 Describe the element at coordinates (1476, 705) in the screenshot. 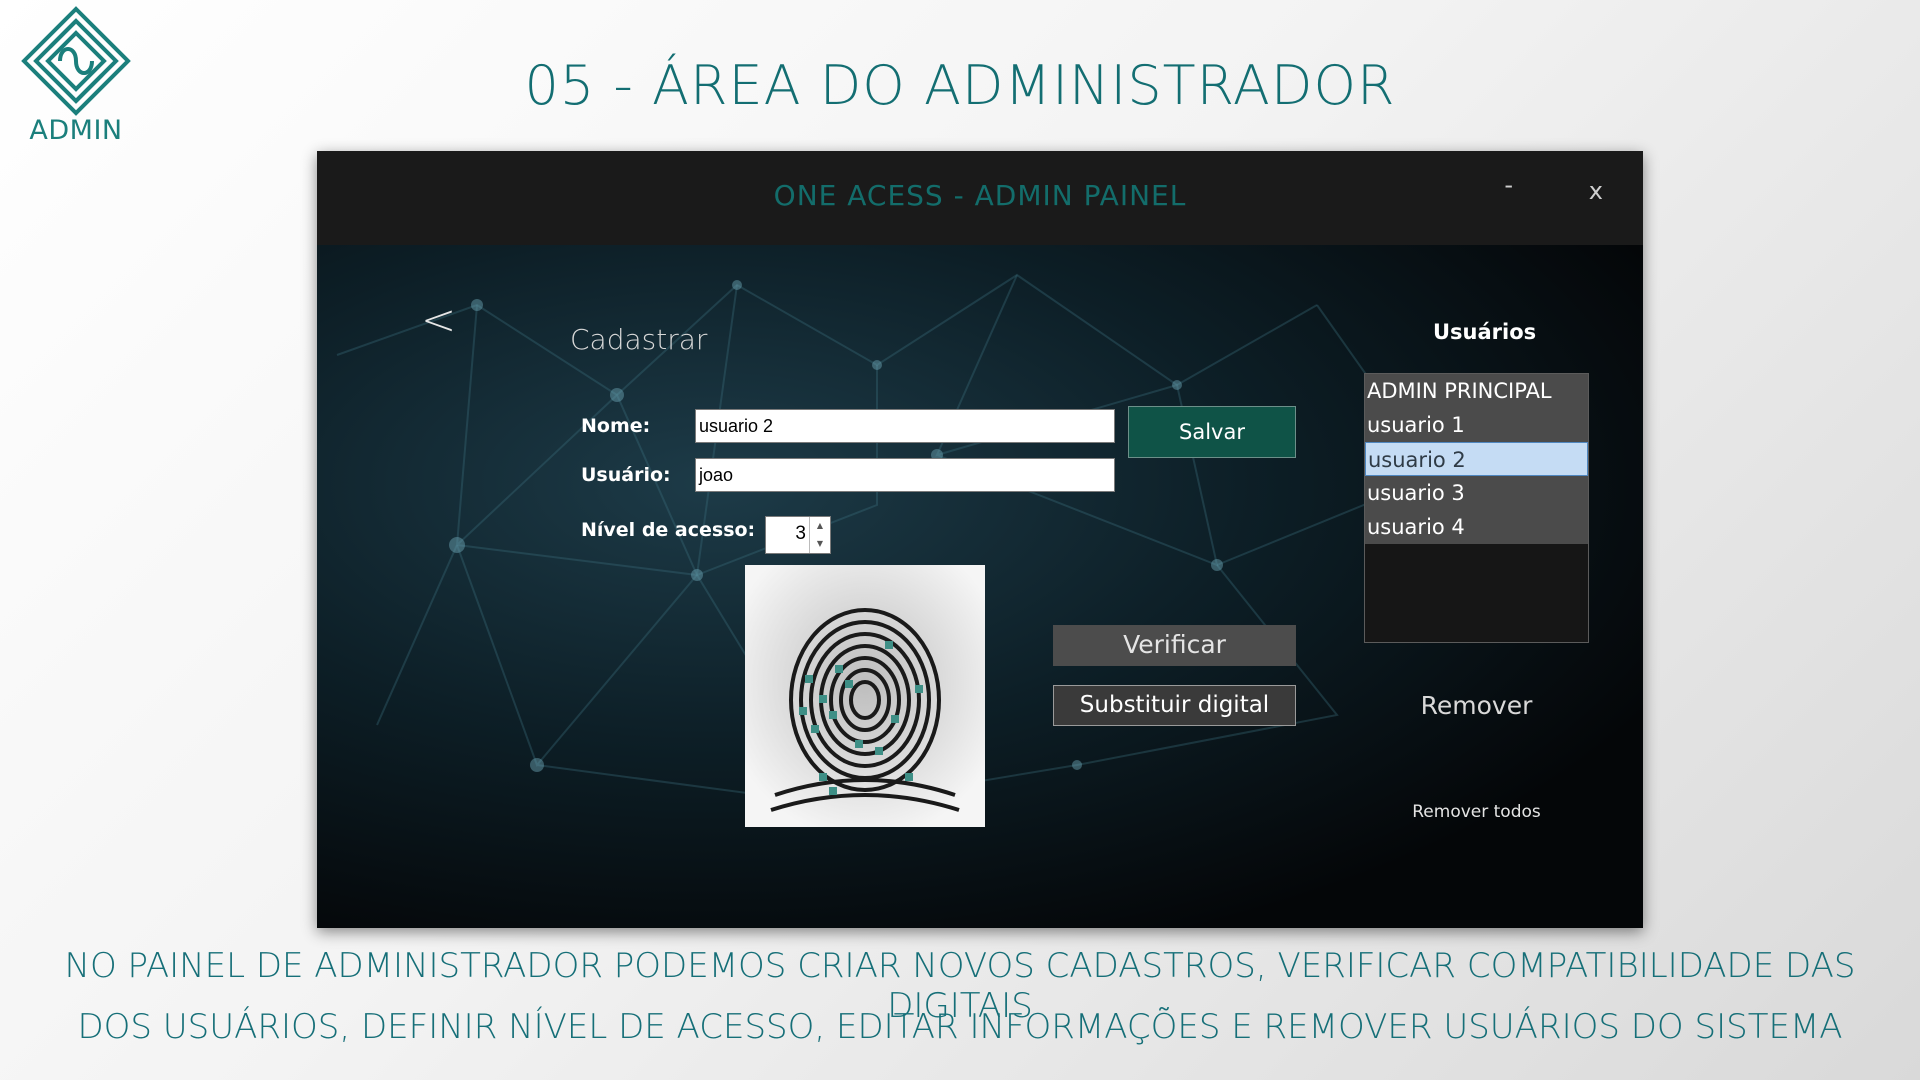

I see `remove-button: Remover` at that location.